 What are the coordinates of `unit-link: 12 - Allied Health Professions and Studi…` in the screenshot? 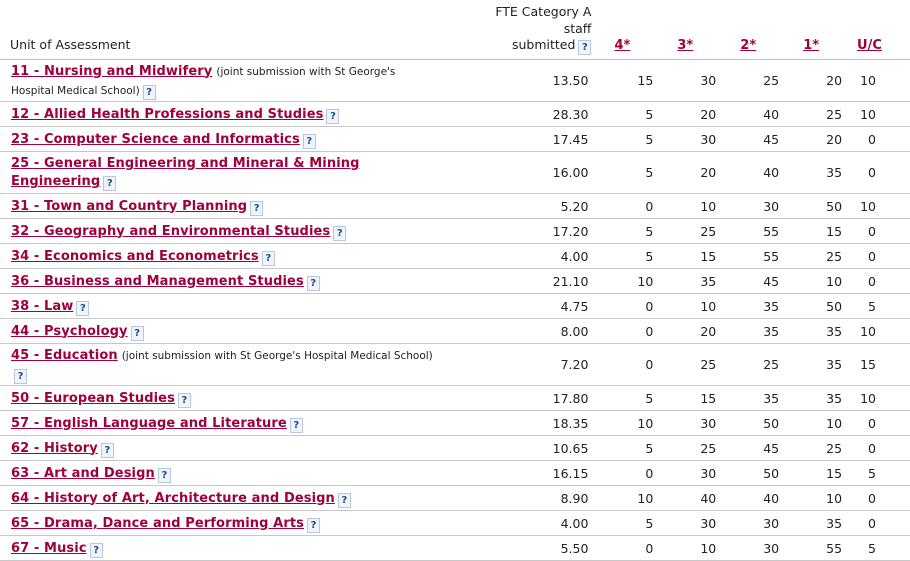 It's located at (167, 114).